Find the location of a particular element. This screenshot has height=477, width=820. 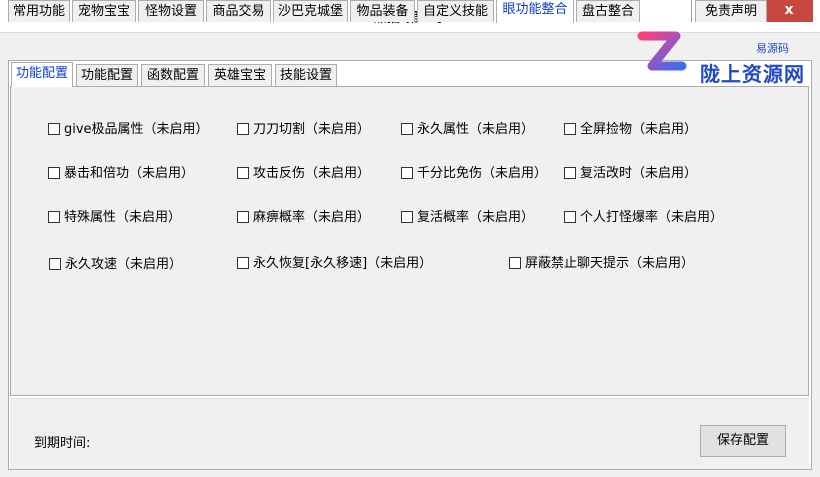

tab-items-equipment: 物品装备 is located at coordinates (382, 11).